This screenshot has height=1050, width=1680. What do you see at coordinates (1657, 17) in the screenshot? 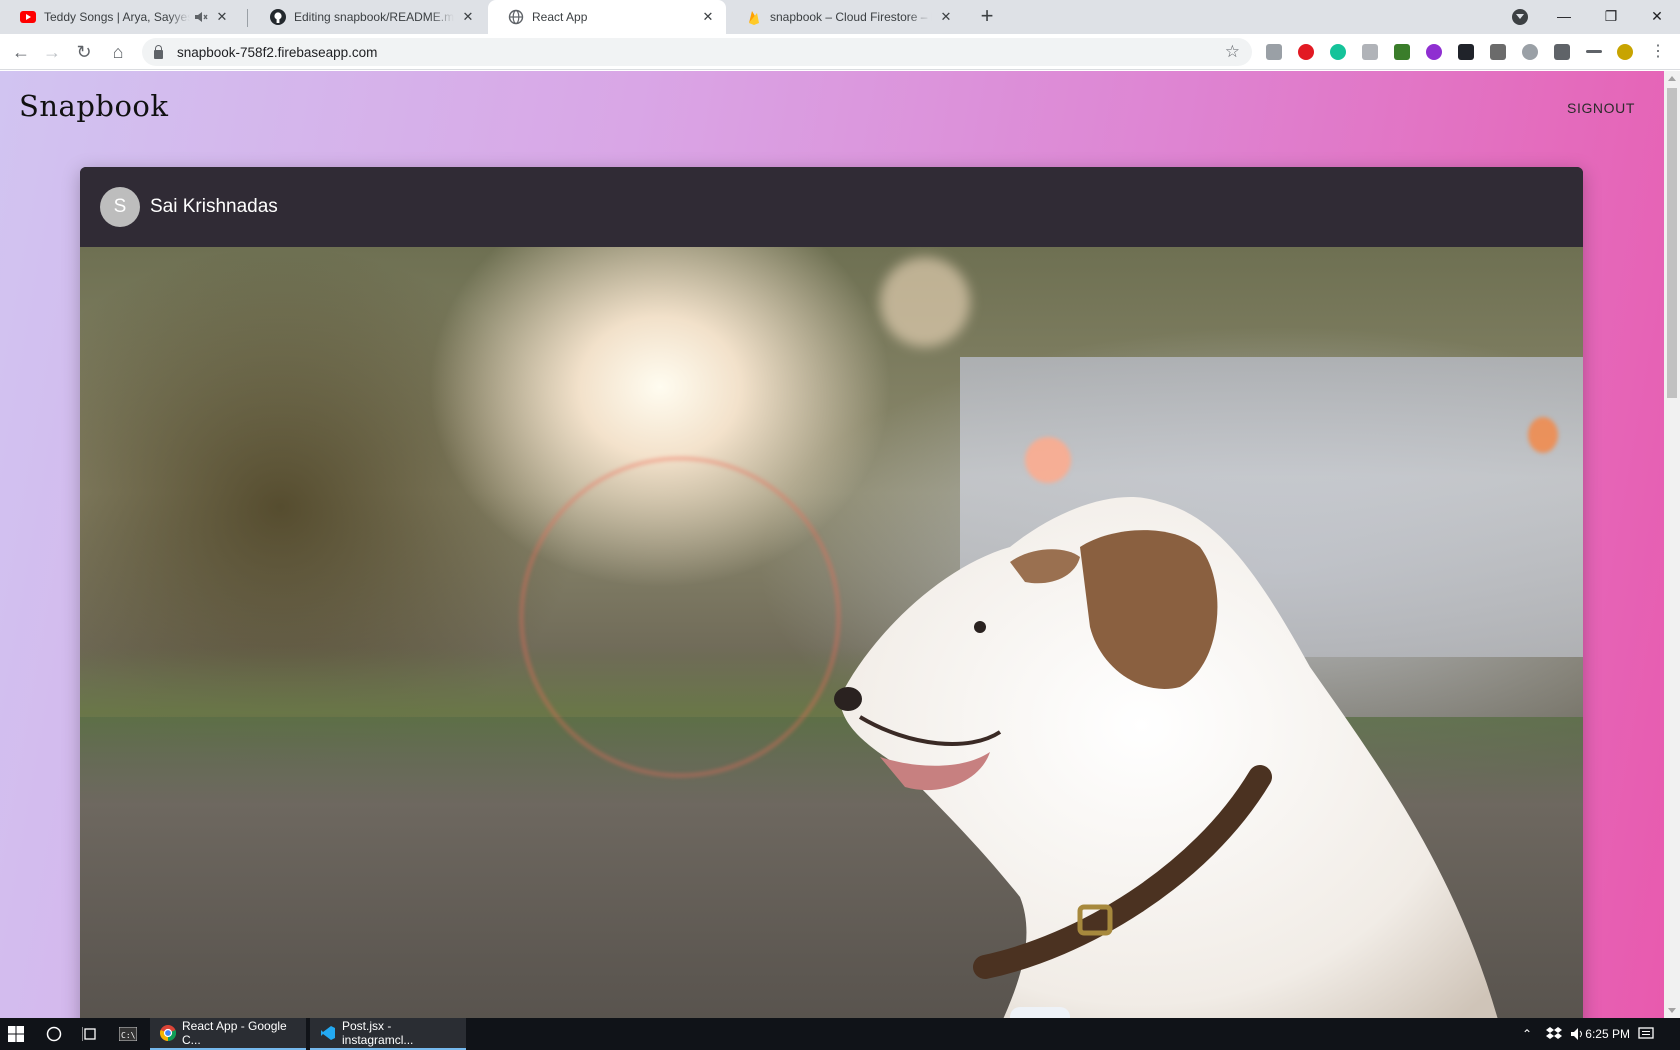
I see `close-window-icon: ✕` at bounding box center [1657, 17].